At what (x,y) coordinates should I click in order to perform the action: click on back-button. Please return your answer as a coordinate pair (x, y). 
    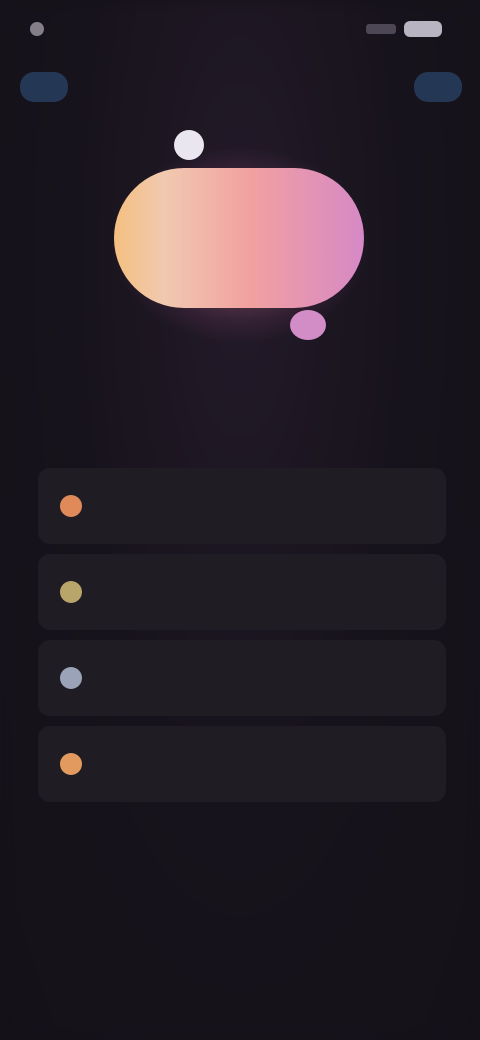
    Looking at the image, I should click on (44, 87).